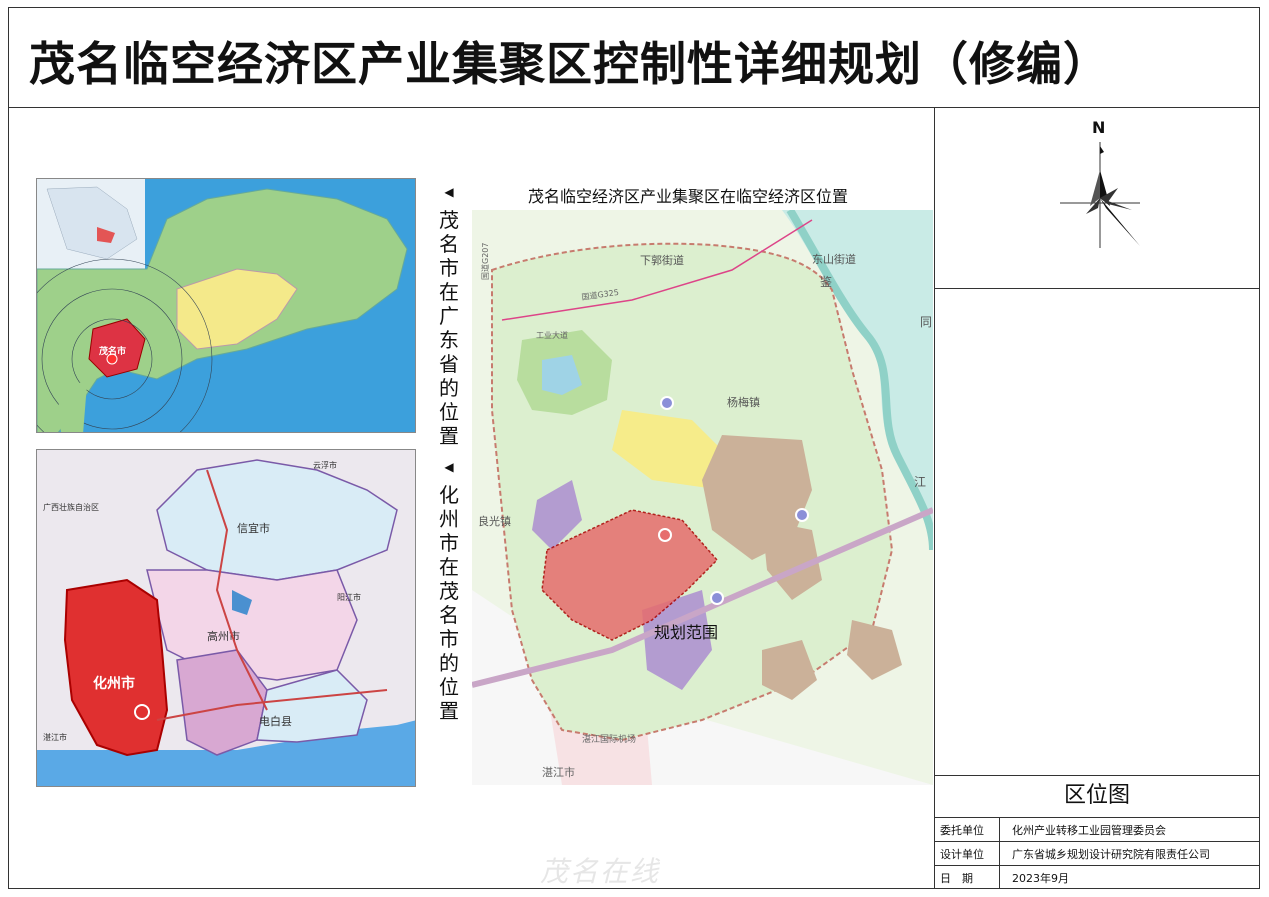  Describe the element at coordinates (662, 260) in the screenshot. I see `xiaguo-label: 下郭街道` at that location.